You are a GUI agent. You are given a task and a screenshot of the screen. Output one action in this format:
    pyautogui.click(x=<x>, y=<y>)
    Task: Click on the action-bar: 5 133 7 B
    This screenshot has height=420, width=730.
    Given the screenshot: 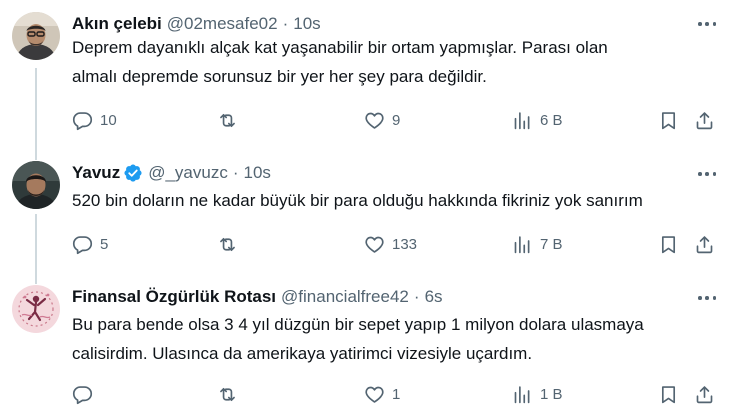 What is the action you would take?
    pyautogui.click(x=396, y=244)
    